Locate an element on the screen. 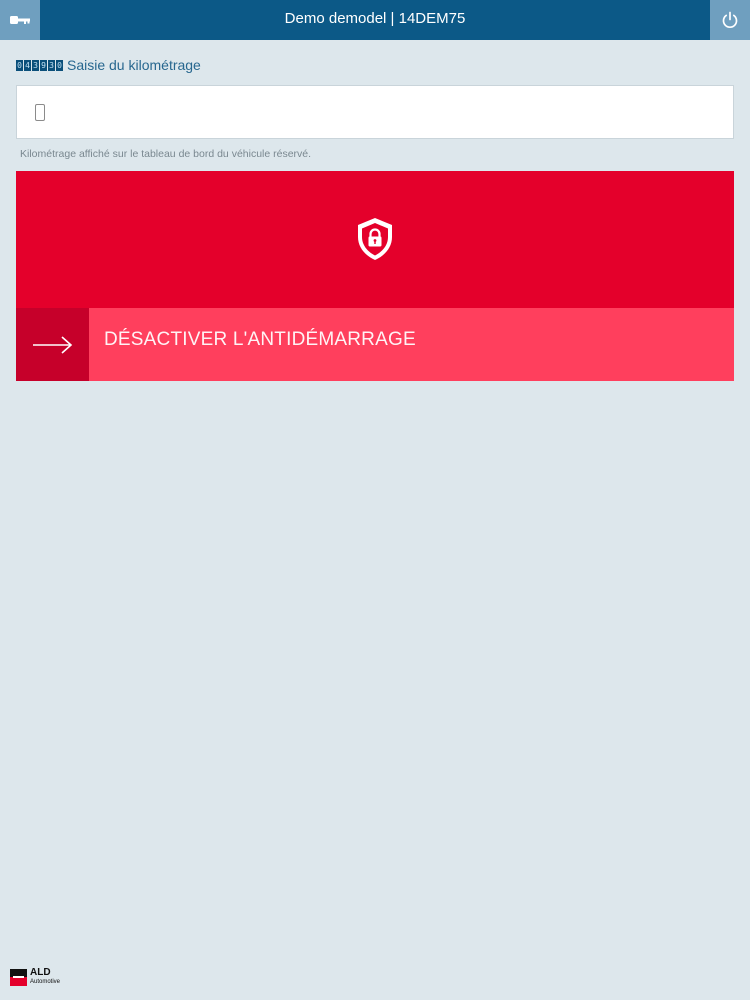 The width and height of the screenshot is (750, 1000). mileage-label: Saisie du kilométrage is located at coordinates (134, 65).